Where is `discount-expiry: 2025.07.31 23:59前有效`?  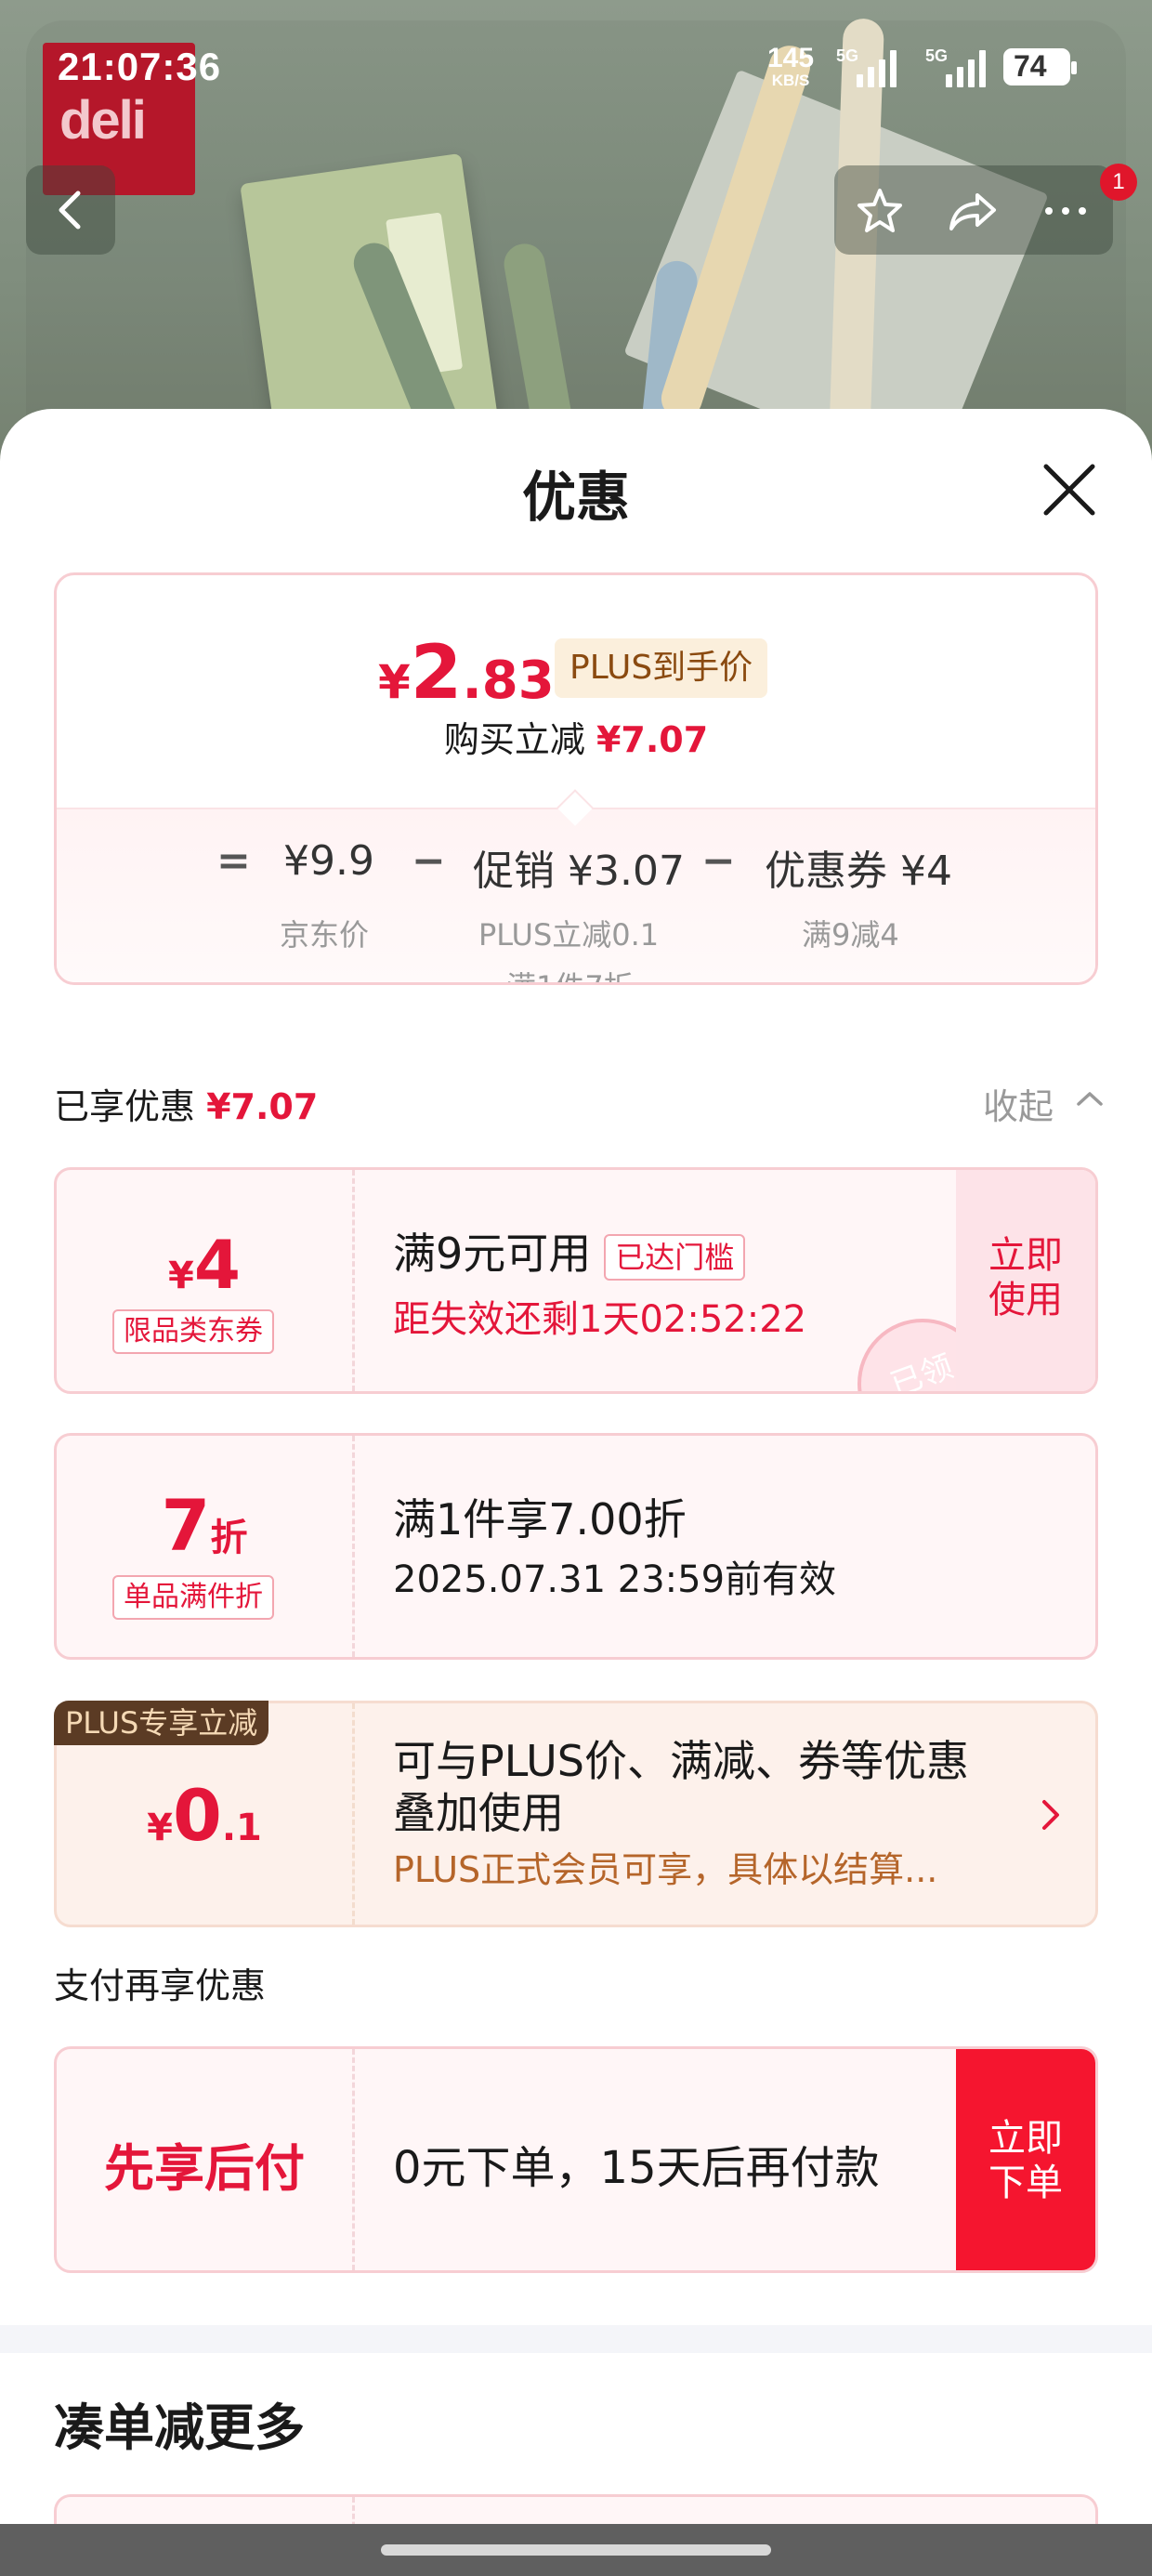 discount-expiry: 2025.07.31 23:59前有效 is located at coordinates (615, 1579).